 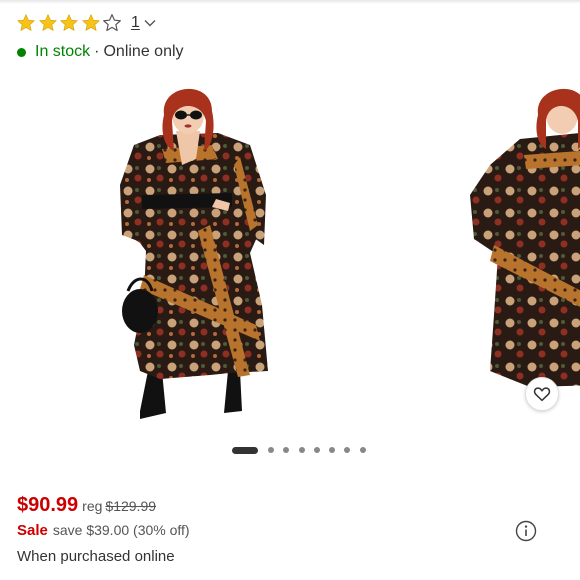 I want to click on price-block: $90.99 reg $129.99, so click(x=86, y=508).